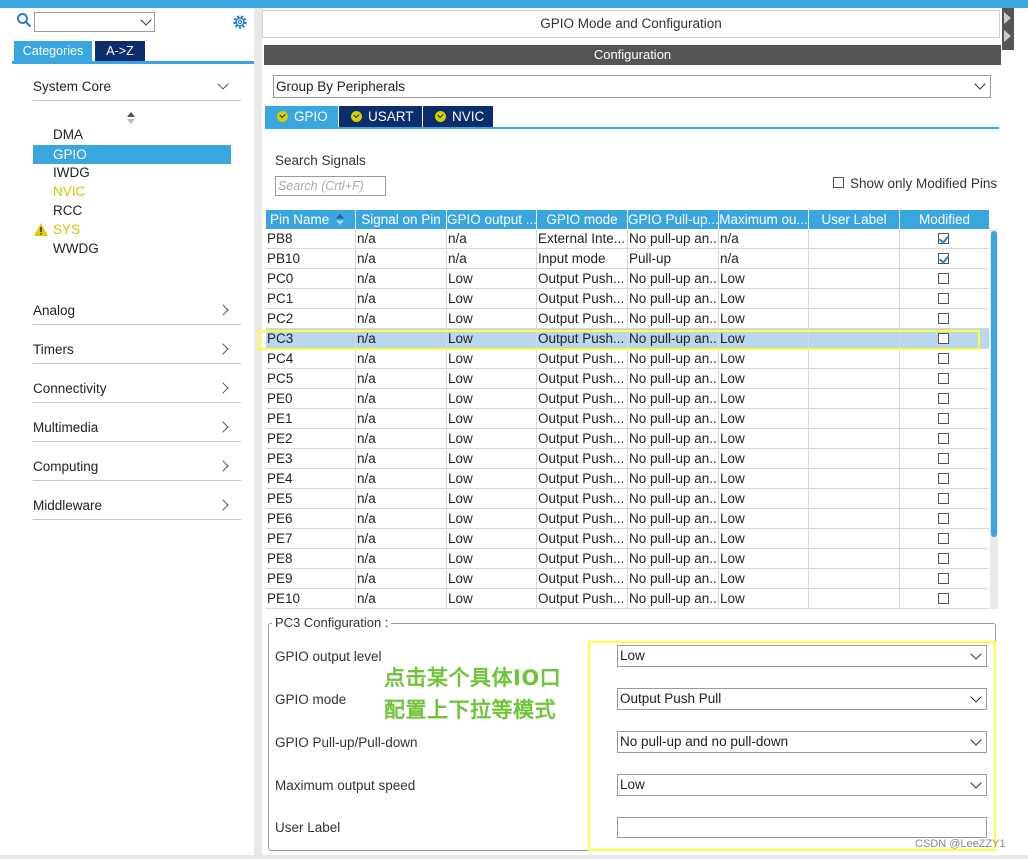 This screenshot has height=859, width=1028. Describe the element at coordinates (1008, 29) in the screenshot. I see `collapse-panel-button` at that location.